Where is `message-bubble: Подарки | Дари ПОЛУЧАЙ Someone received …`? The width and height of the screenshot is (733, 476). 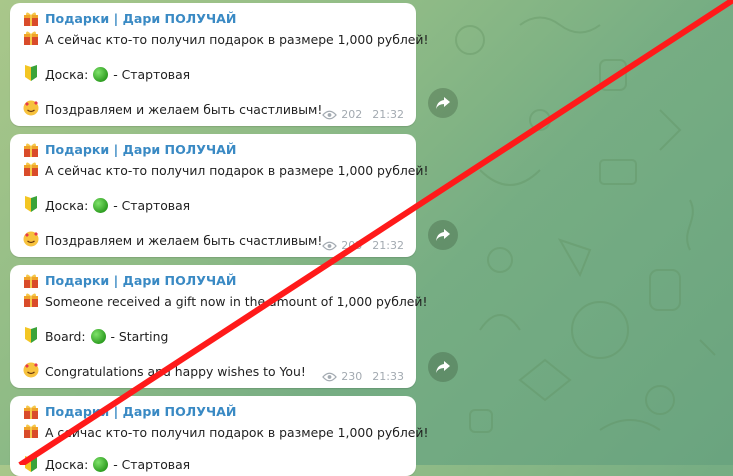
message-bubble: Подарки | Дари ПОЛУЧАЙ Someone received … is located at coordinates (218, 326).